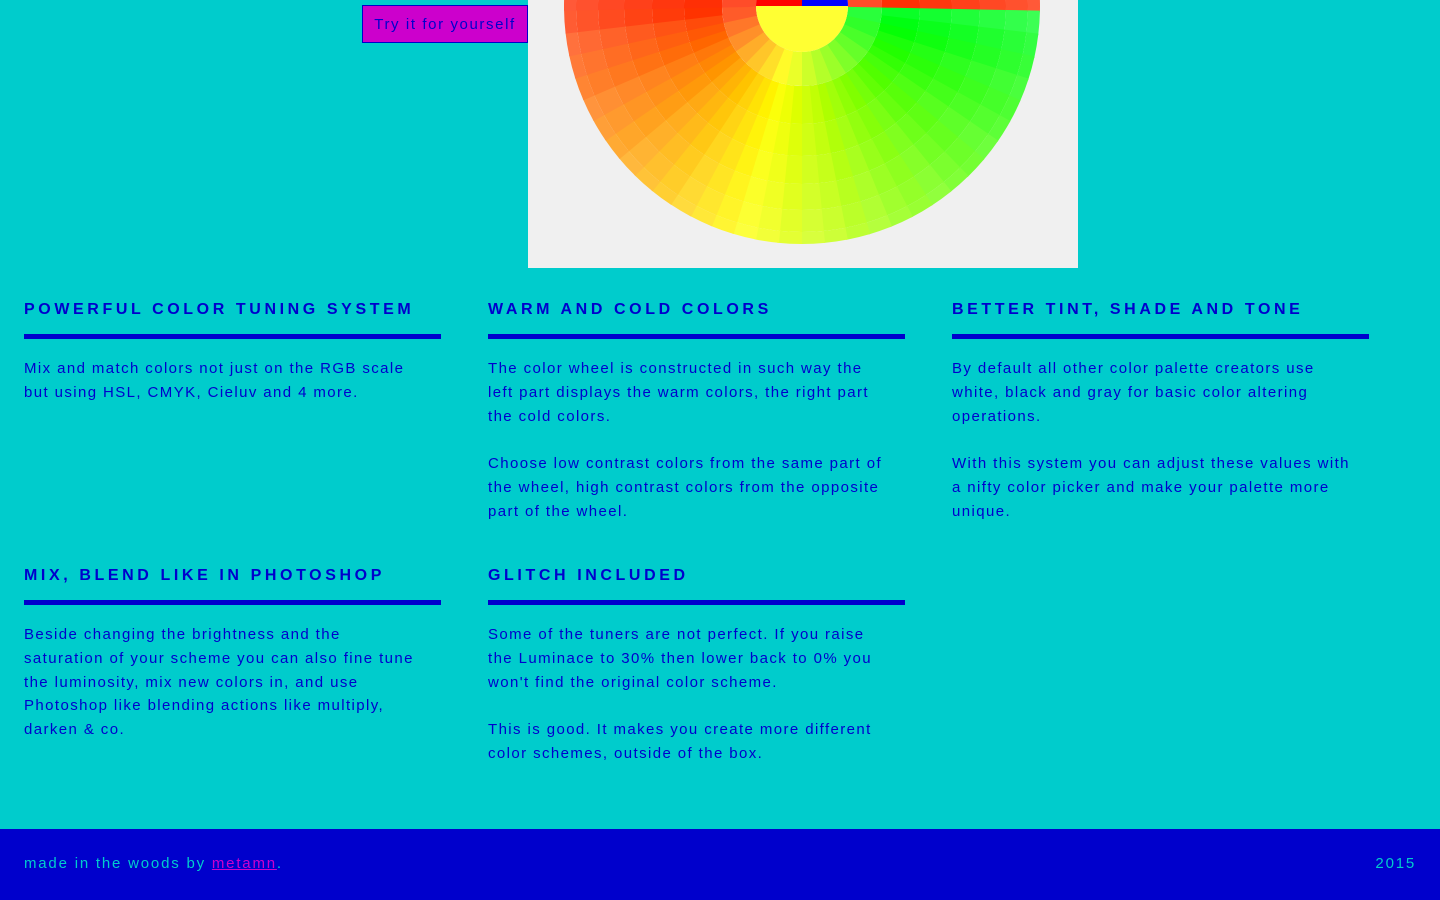  Describe the element at coordinates (1395, 863) in the screenshot. I see `footer-year: 2015` at that location.